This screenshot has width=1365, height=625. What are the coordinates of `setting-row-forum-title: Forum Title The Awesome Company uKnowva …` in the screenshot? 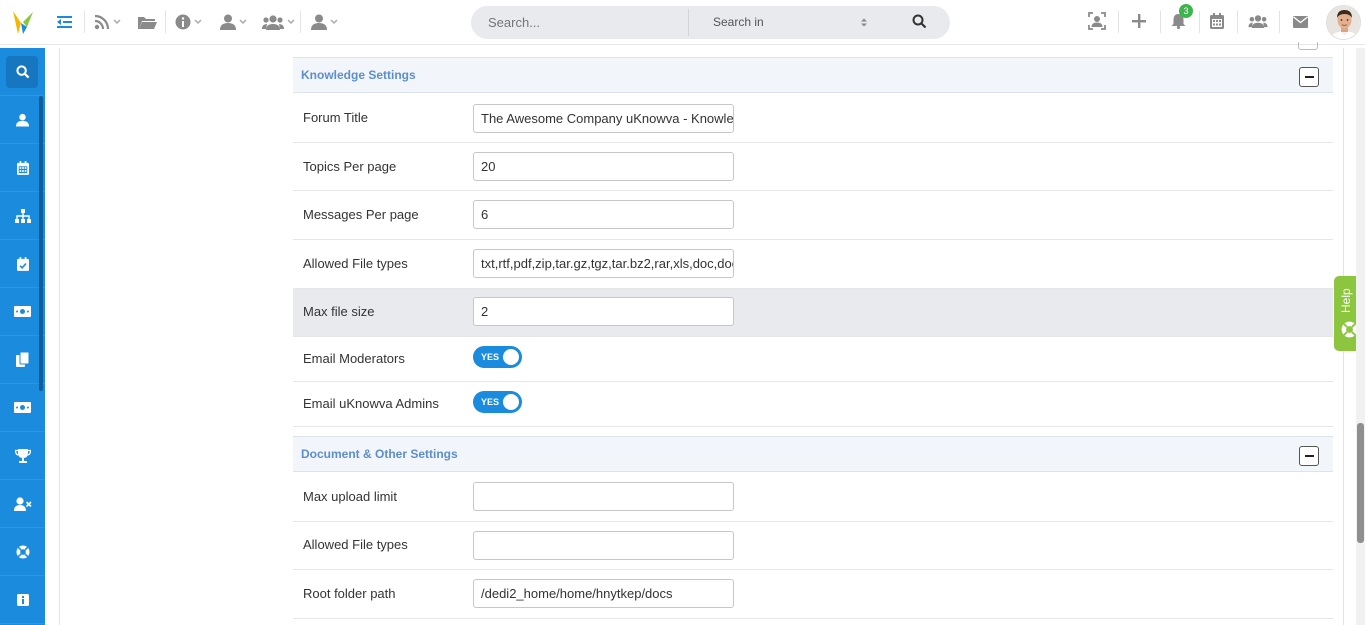 It's located at (813, 118).